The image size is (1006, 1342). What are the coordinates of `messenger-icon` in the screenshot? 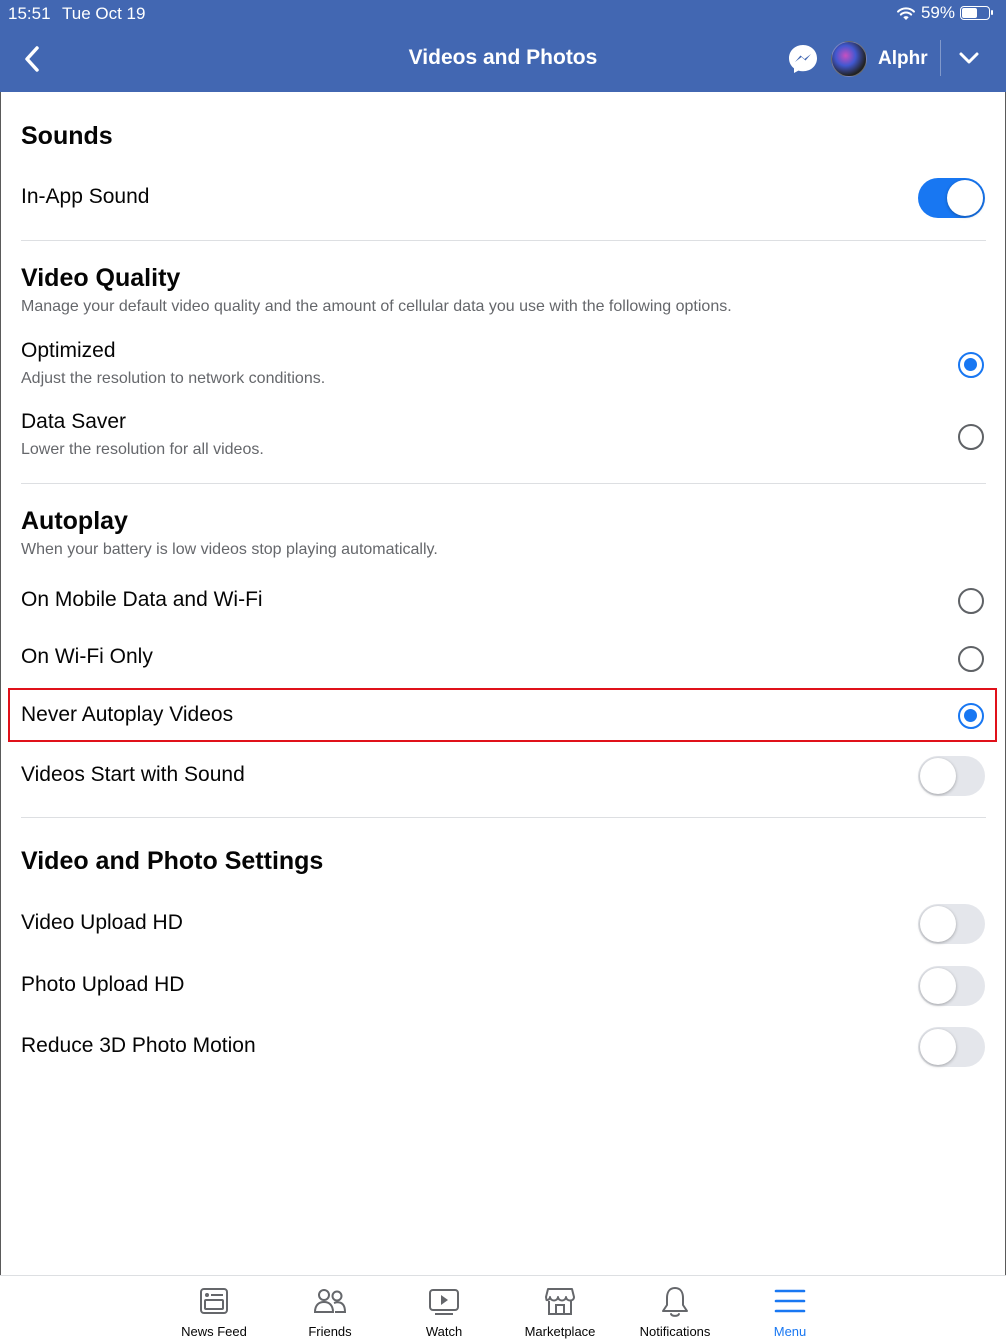 It's located at (803, 59).